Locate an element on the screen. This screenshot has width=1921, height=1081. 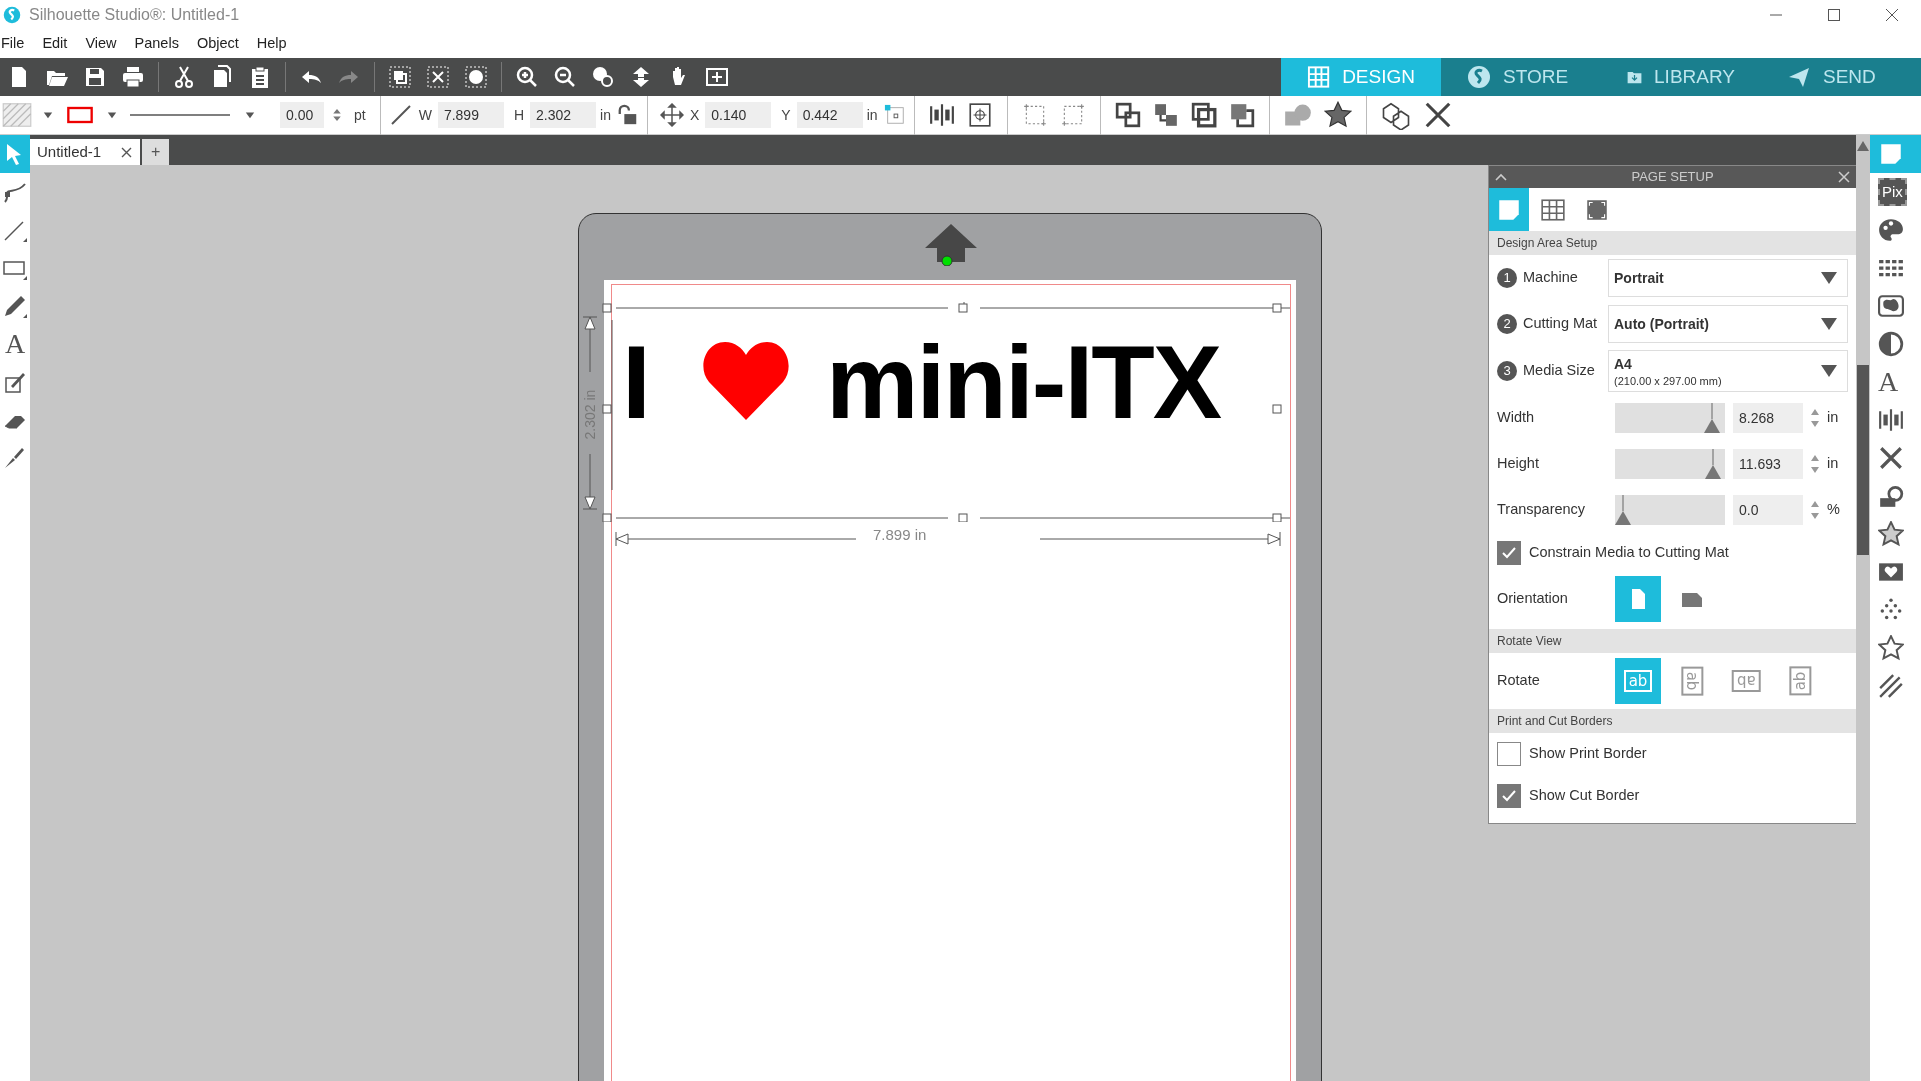
x-position-field: 0.140 is located at coordinates (738, 115).